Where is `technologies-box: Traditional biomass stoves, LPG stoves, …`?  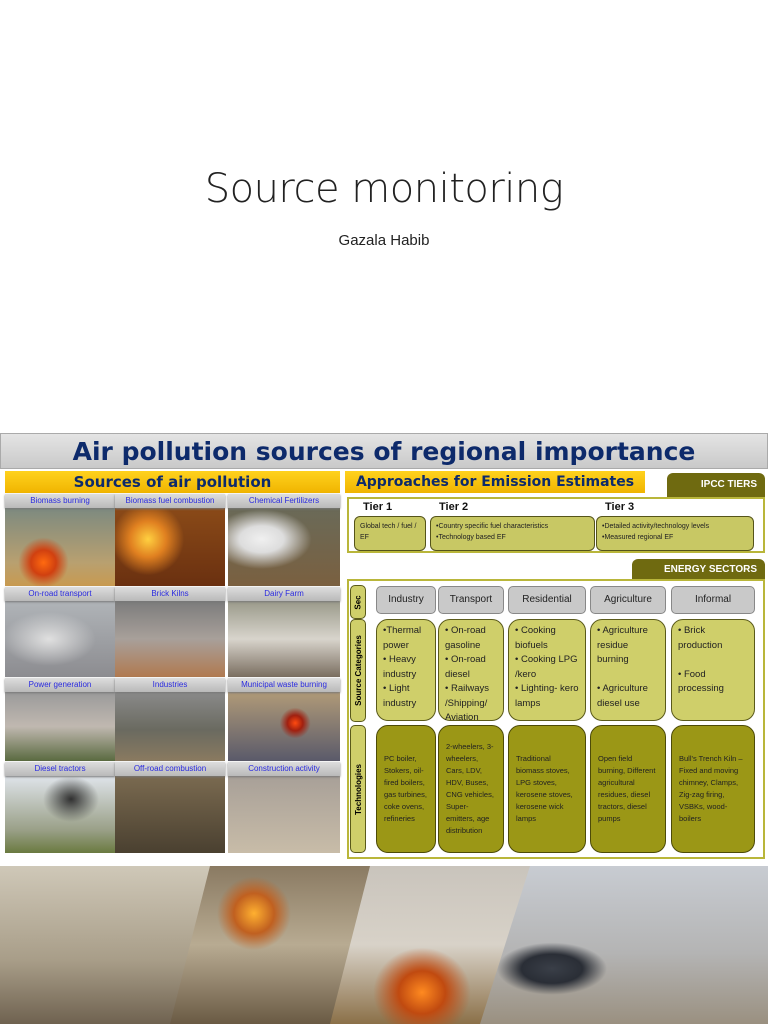 technologies-box: Traditional biomass stoves, LPG stoves, … is located at coordinates (547, 789).